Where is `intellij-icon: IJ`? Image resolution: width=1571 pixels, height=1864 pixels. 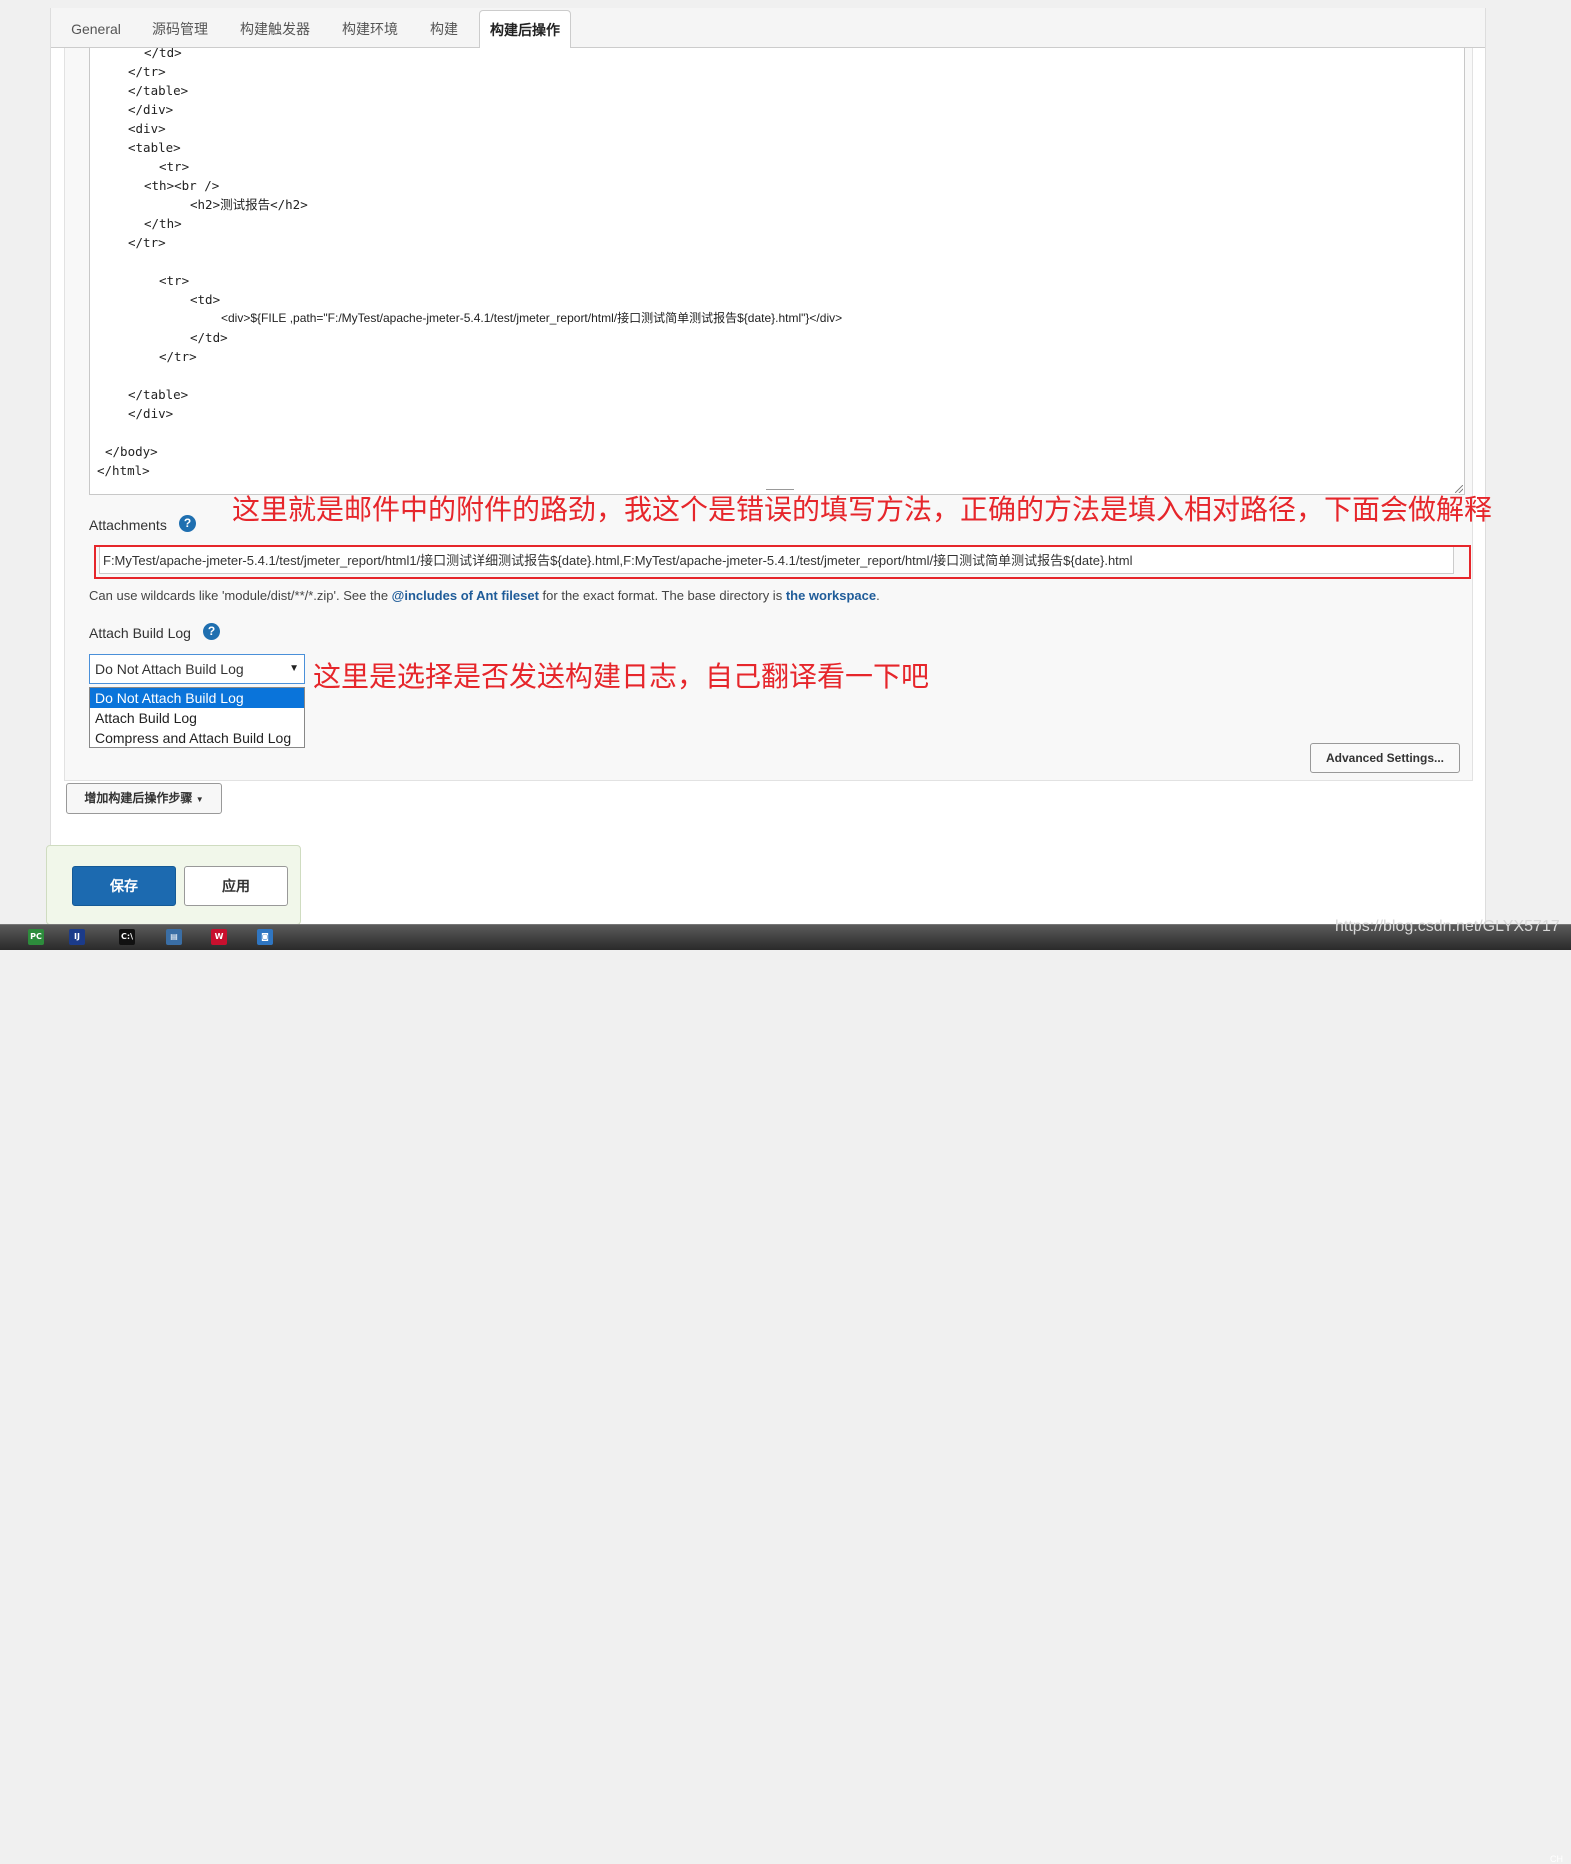
intellij-icon: IJ is located at coordinates (77, 937).